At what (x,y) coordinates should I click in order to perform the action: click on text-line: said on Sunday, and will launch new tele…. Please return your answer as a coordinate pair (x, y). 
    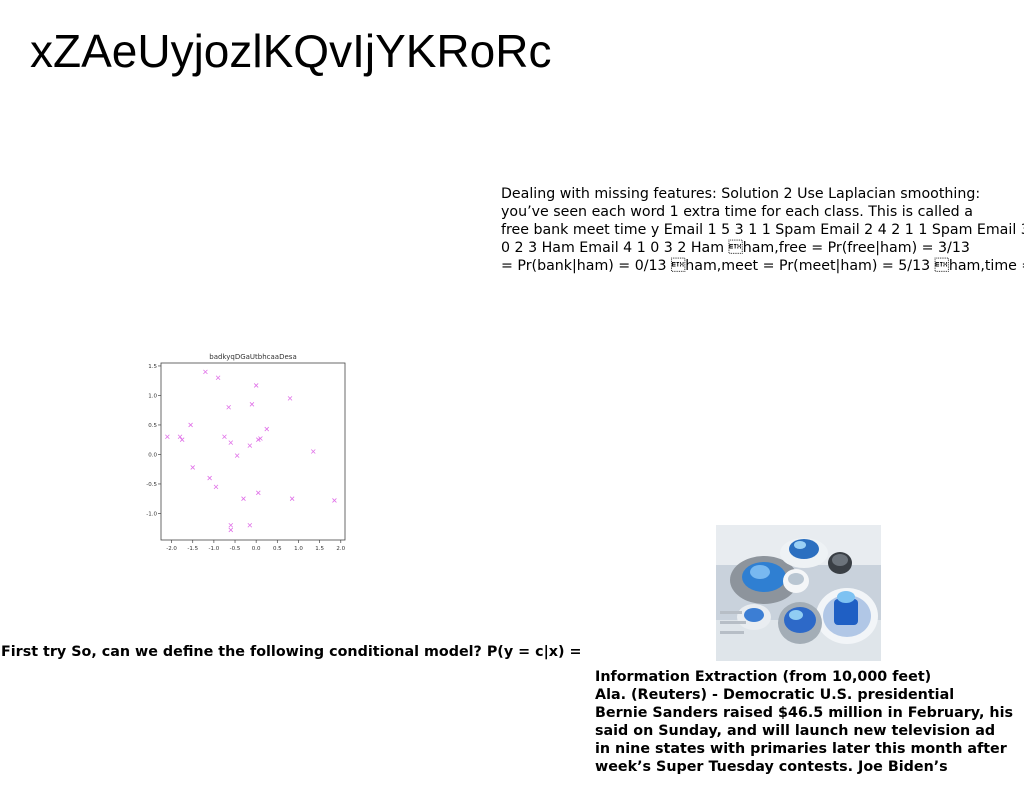
    Looking at the image, I should click on (795, 731).